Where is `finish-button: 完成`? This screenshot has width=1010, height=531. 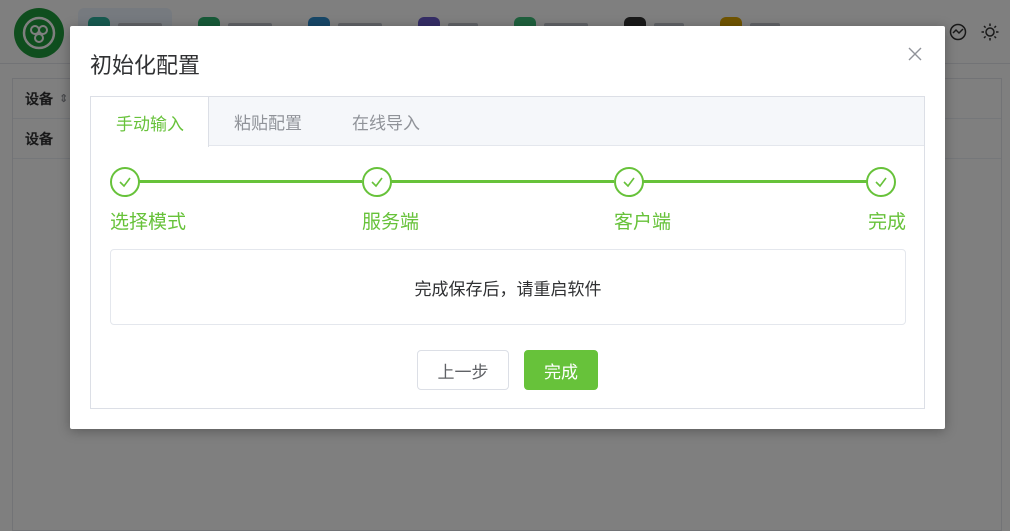 finish-button: 完成 is located at coordinates (561, 370).